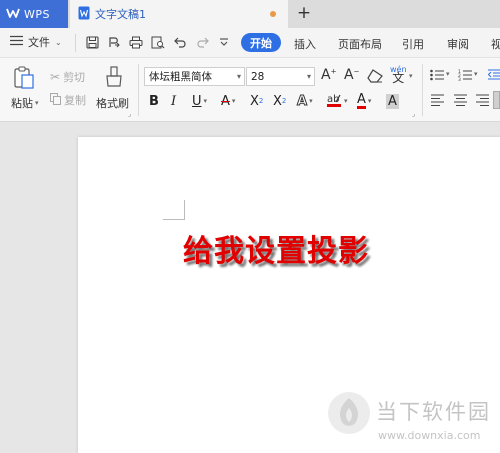 The width and height of the screenshot is (500, 453). I want to click on undo-icon, so click(180, 42).